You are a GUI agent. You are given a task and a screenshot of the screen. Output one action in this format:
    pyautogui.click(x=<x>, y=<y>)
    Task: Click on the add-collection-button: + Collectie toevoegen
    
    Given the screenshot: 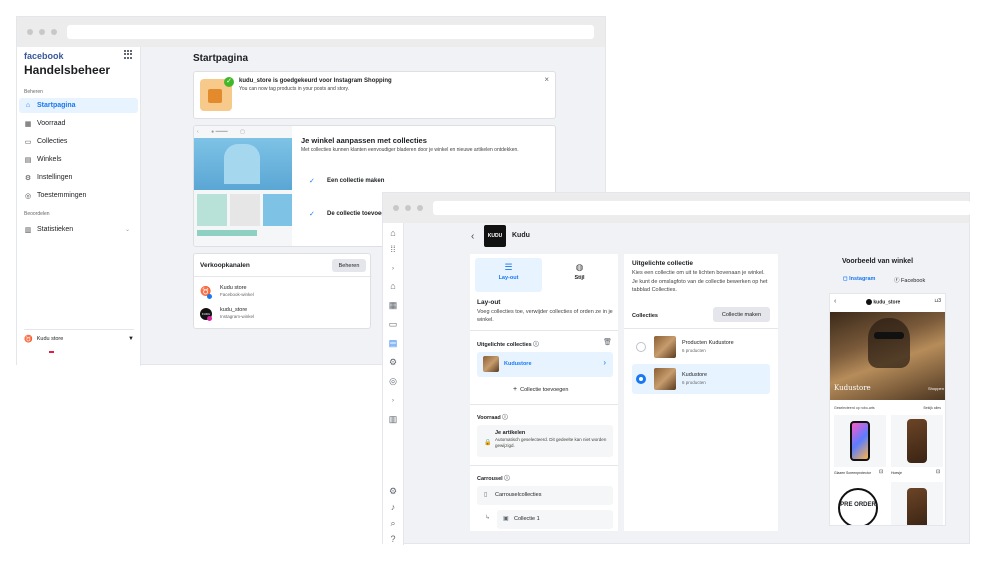 What is the action you would take?
    pyautogui.click(x=540, y=389)
    